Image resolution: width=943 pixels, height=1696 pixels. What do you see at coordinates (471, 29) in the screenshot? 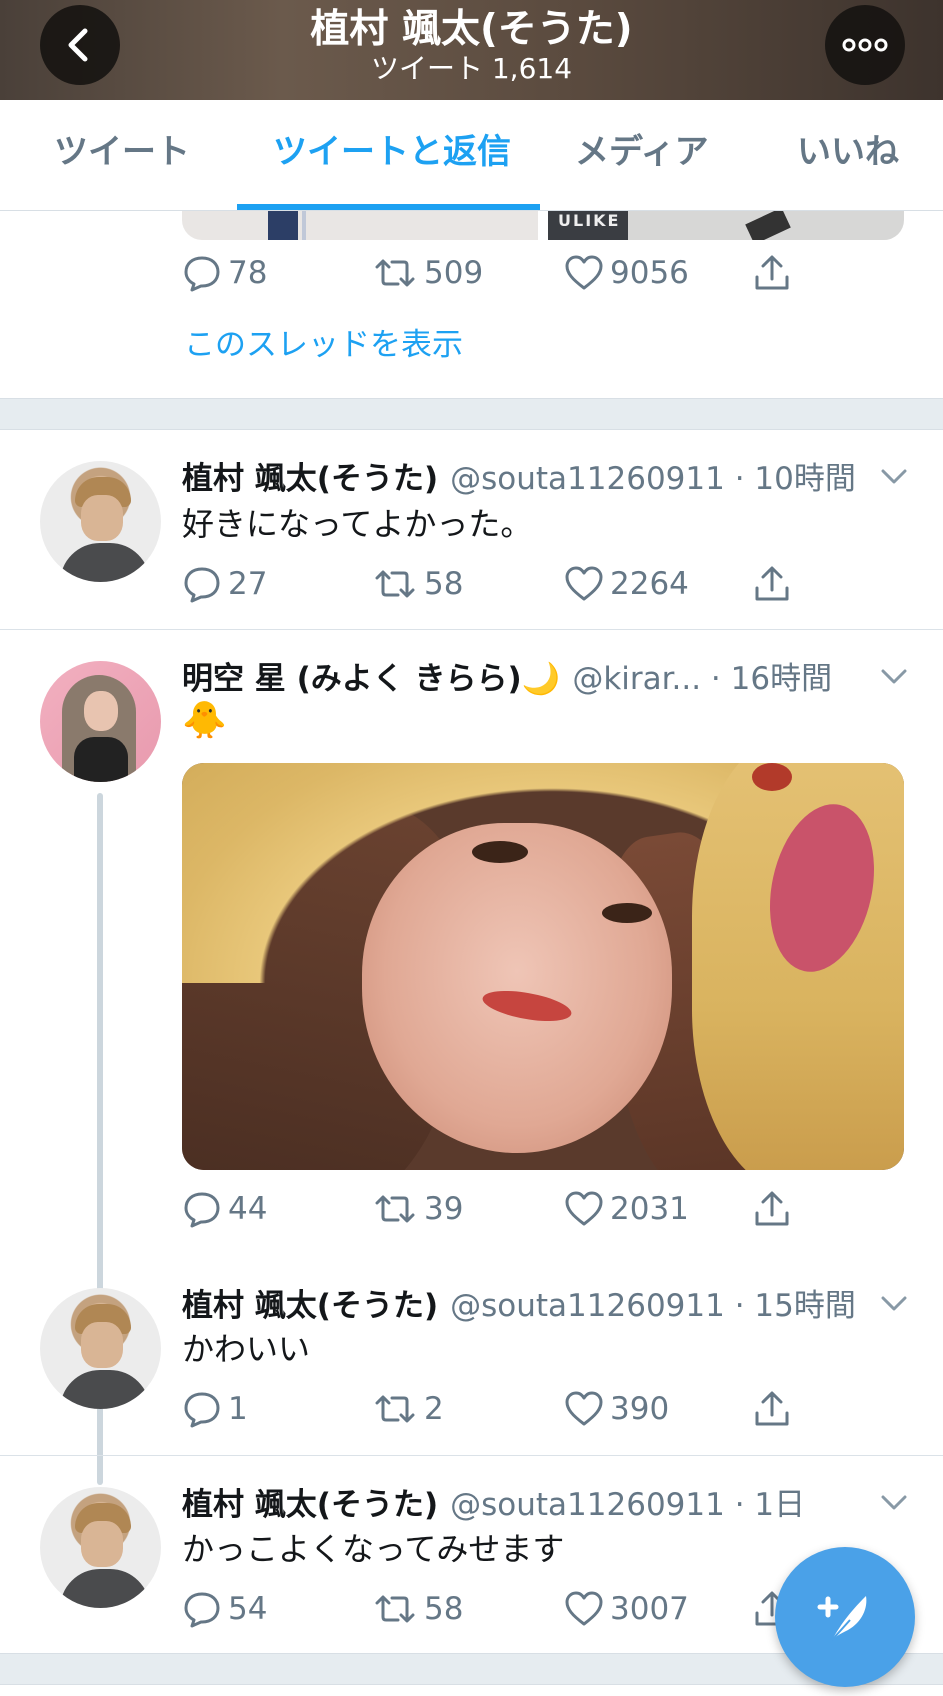
I see `header-title: 植村 颯太(そうた)` at bounding box center [471, 29].